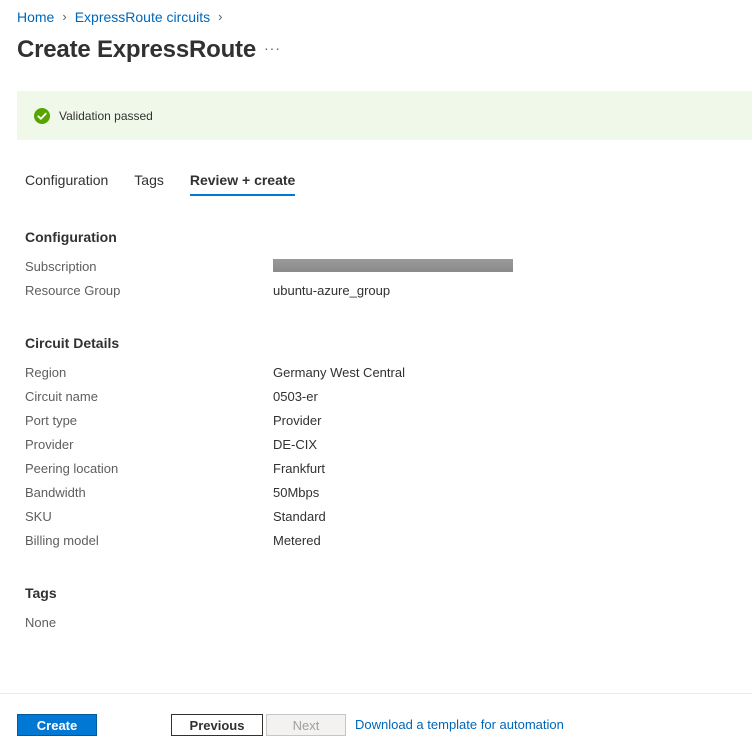 This screenshot has width=752, height=755. Describe the element at coordinates (295, 396) in the screenshot. I see `summary-value: 0503-er` at that location.